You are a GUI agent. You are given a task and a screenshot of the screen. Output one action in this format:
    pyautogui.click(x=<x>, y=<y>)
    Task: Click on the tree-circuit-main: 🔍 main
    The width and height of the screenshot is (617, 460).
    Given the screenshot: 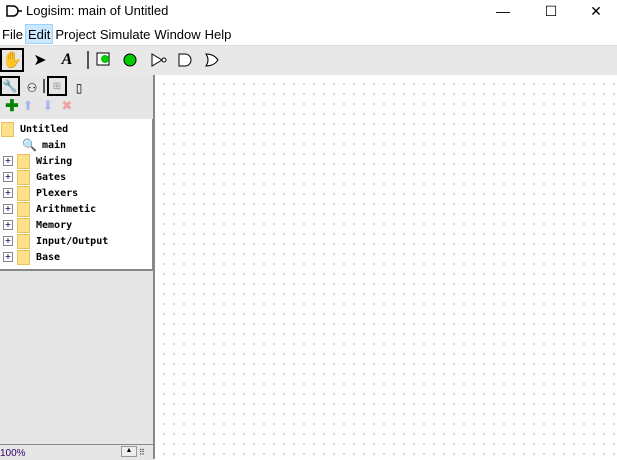 What is the action you would take?
    pyautogui.click(x=44, y=145)
    